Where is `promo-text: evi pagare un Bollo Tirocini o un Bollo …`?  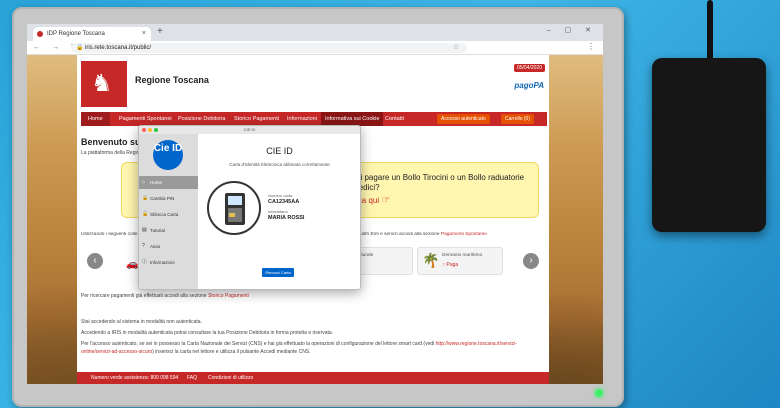
promo-text: evi pagare un Bollo Tirocini o un Bollo … is located at coordinates (438, 182).